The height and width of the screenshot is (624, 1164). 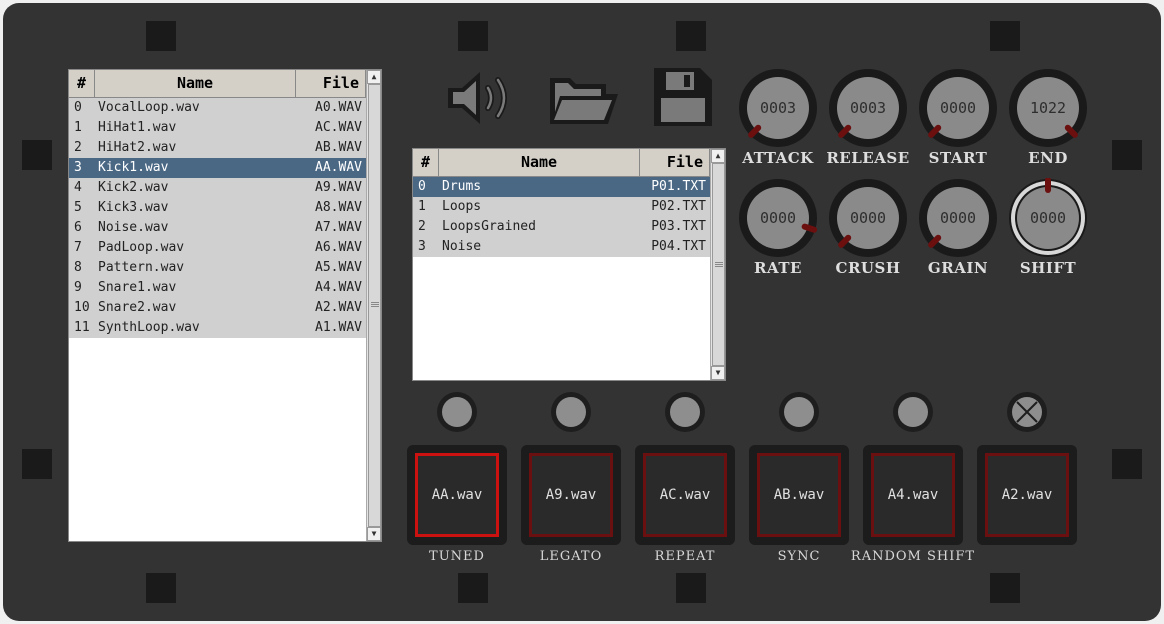 I want to click on knob-shift: 0000, so click(x=1048, y=218).